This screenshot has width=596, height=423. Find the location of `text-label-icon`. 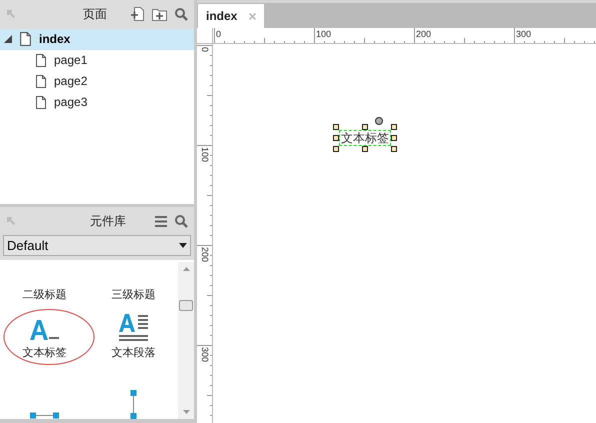

text-label-icon is located at coordinates (45, 329).